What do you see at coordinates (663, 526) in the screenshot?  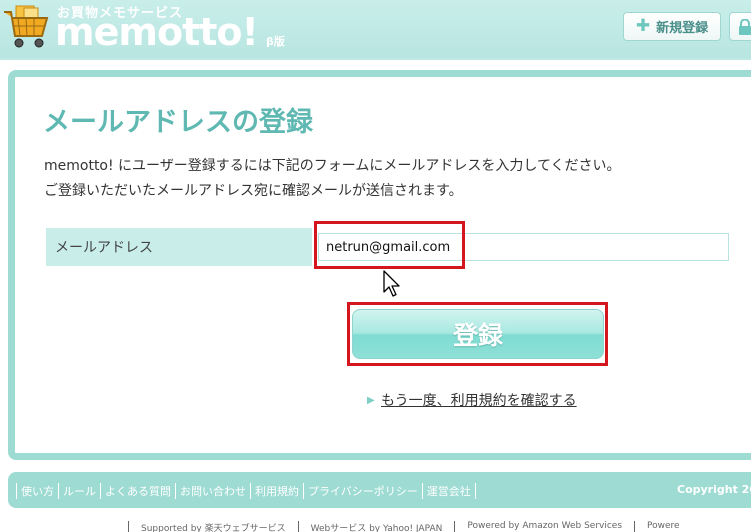 I see `credit-powered: Powere` at bounding box center [663, 526].